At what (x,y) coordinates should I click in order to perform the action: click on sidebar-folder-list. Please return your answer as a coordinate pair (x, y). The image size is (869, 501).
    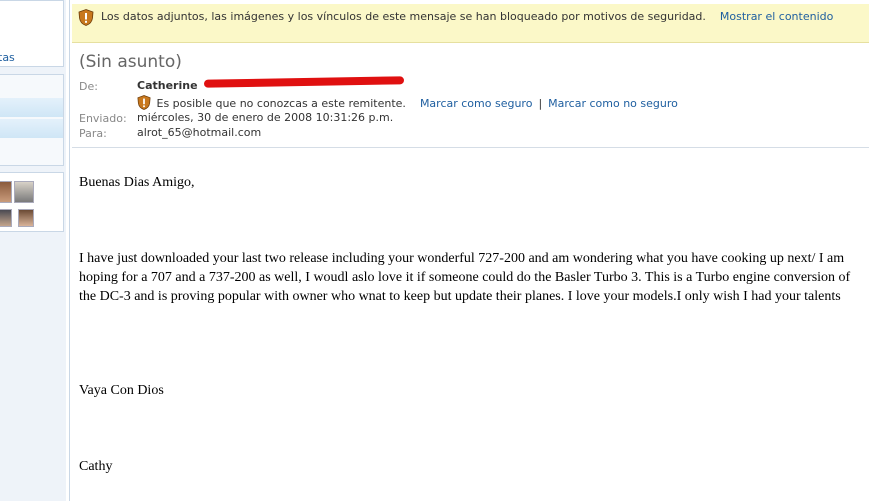
    Looking at the image, I should click on (32, 120).